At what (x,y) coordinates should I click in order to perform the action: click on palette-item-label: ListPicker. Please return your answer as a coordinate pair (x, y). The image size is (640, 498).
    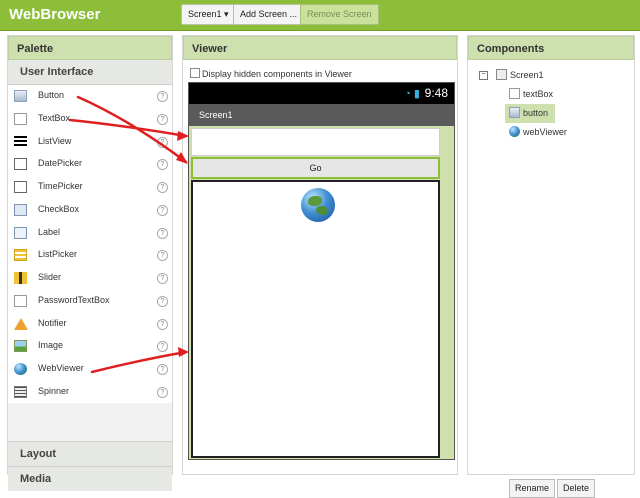
    Looking at the image, I should click on (58, 254).